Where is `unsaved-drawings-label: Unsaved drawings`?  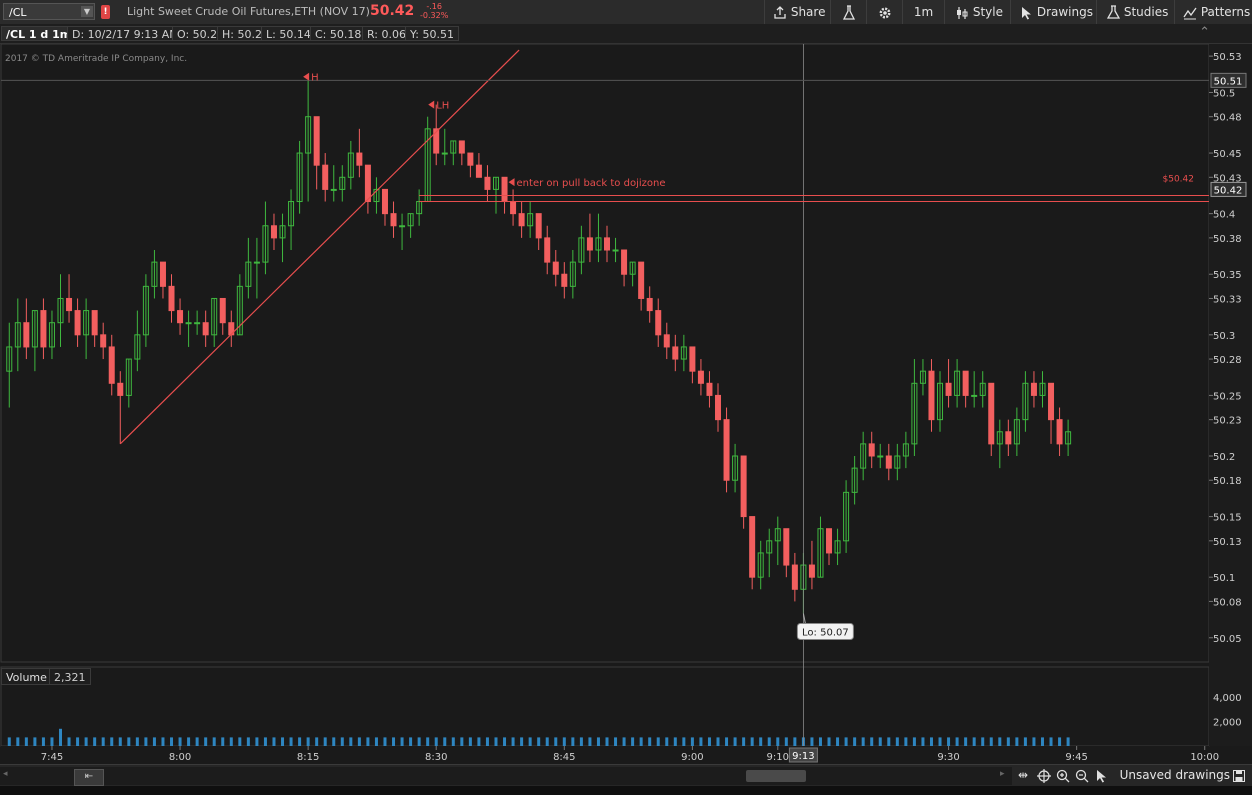 unsaved-drawings-label: Unsaved drawings is located at coordinates (1175, 775).